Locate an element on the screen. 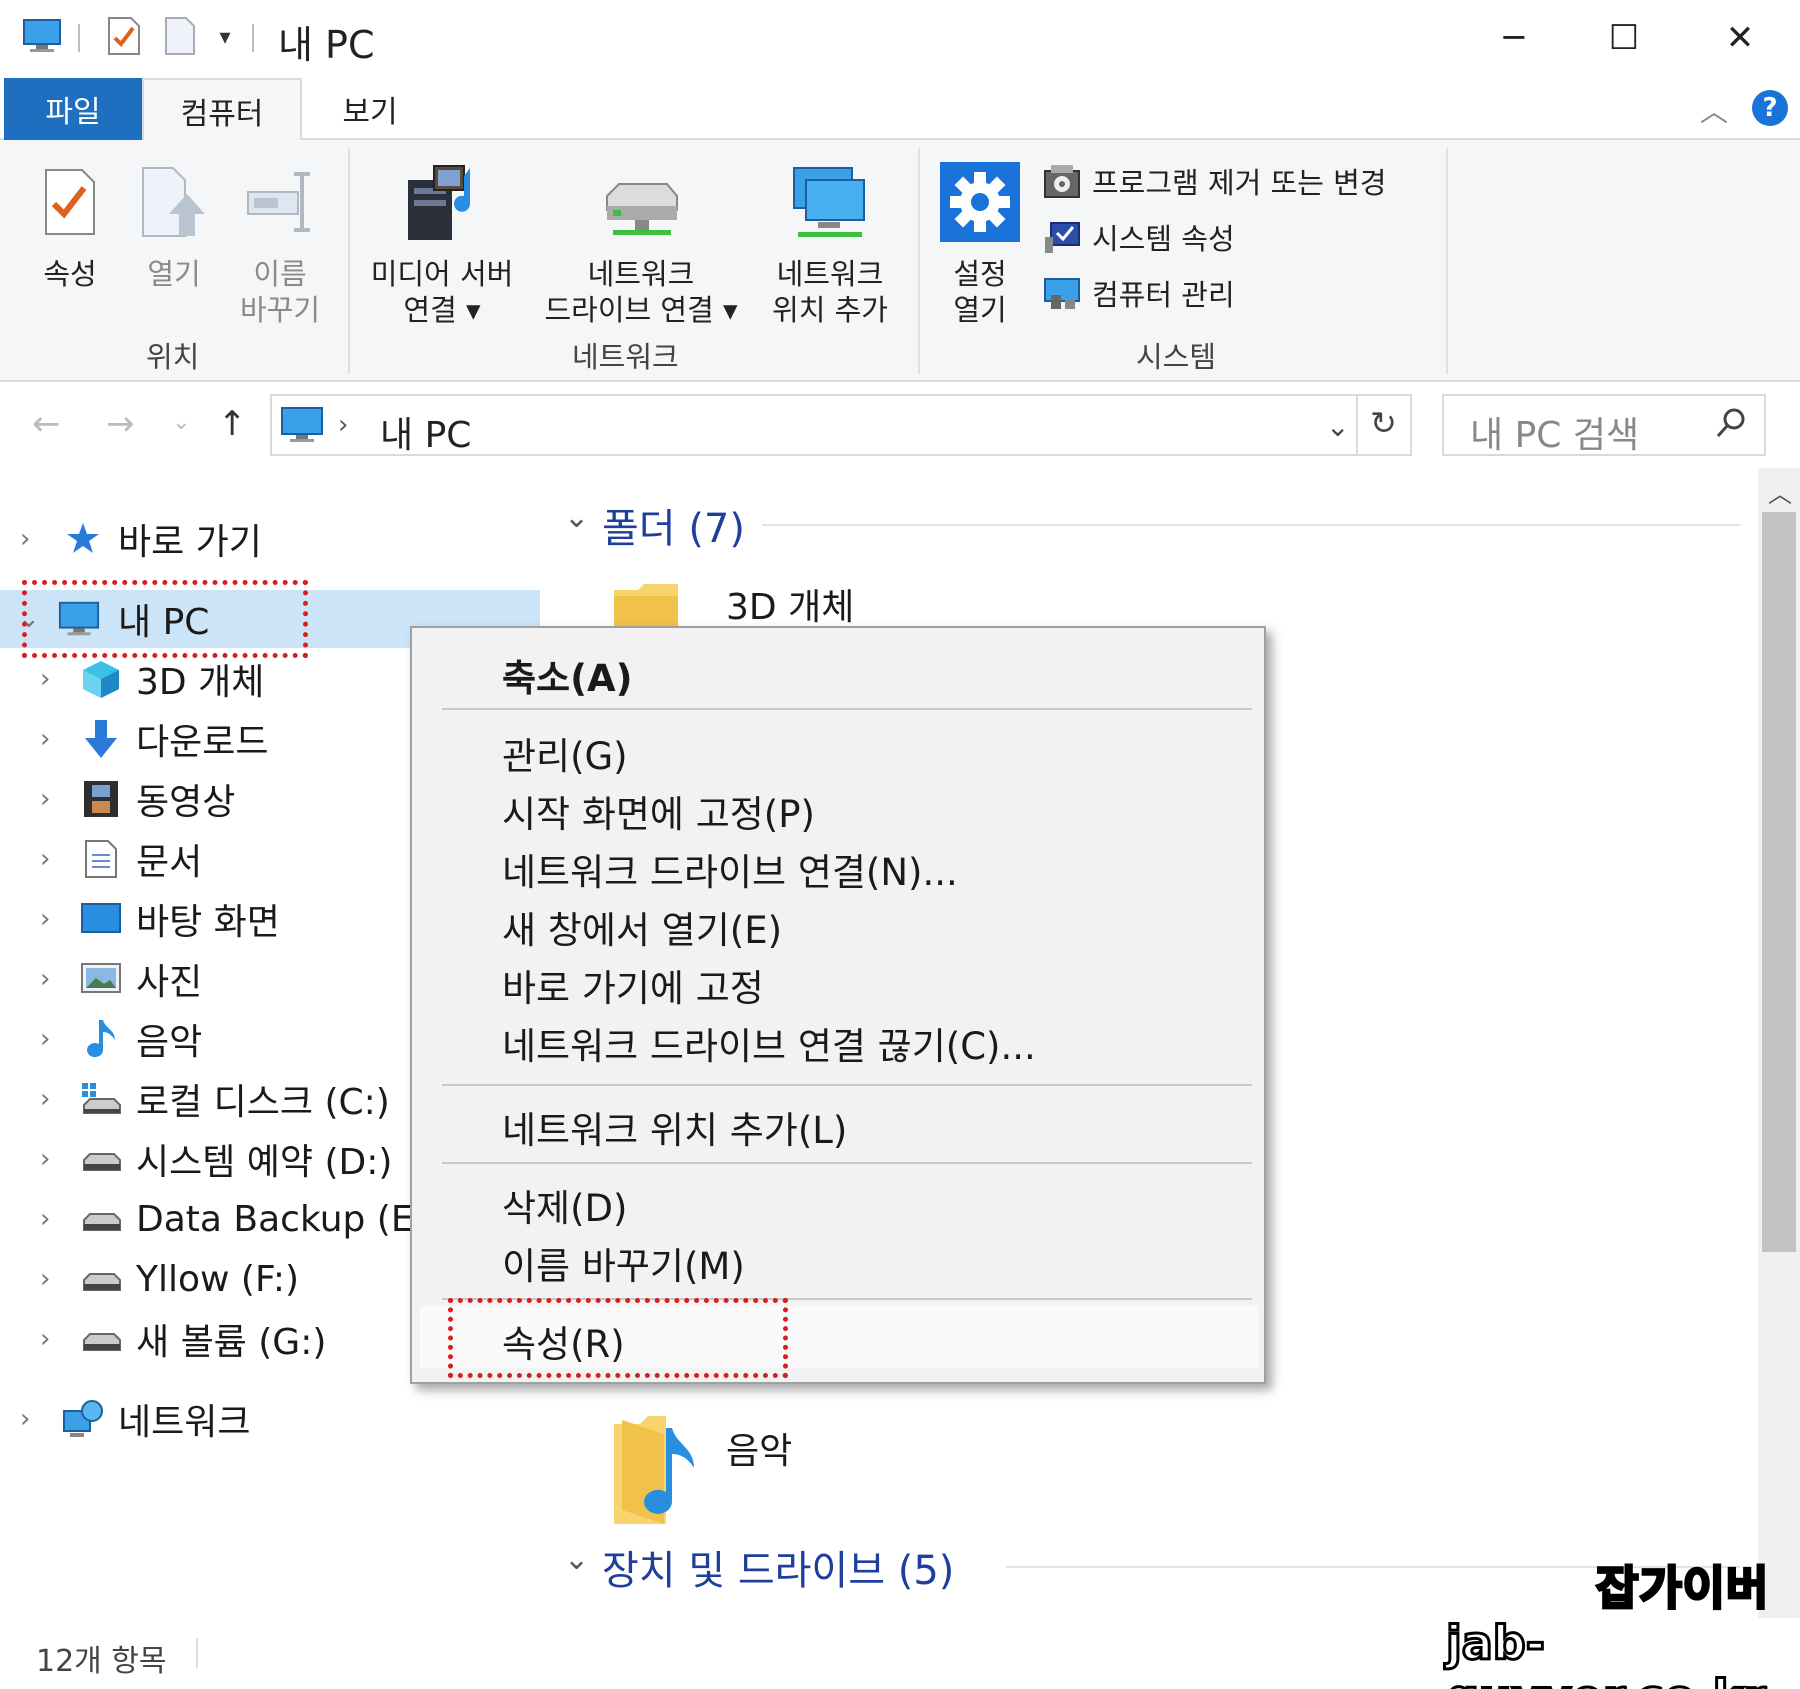  tab-computer: 컴퓨터 is located at coordinates (222, 110).